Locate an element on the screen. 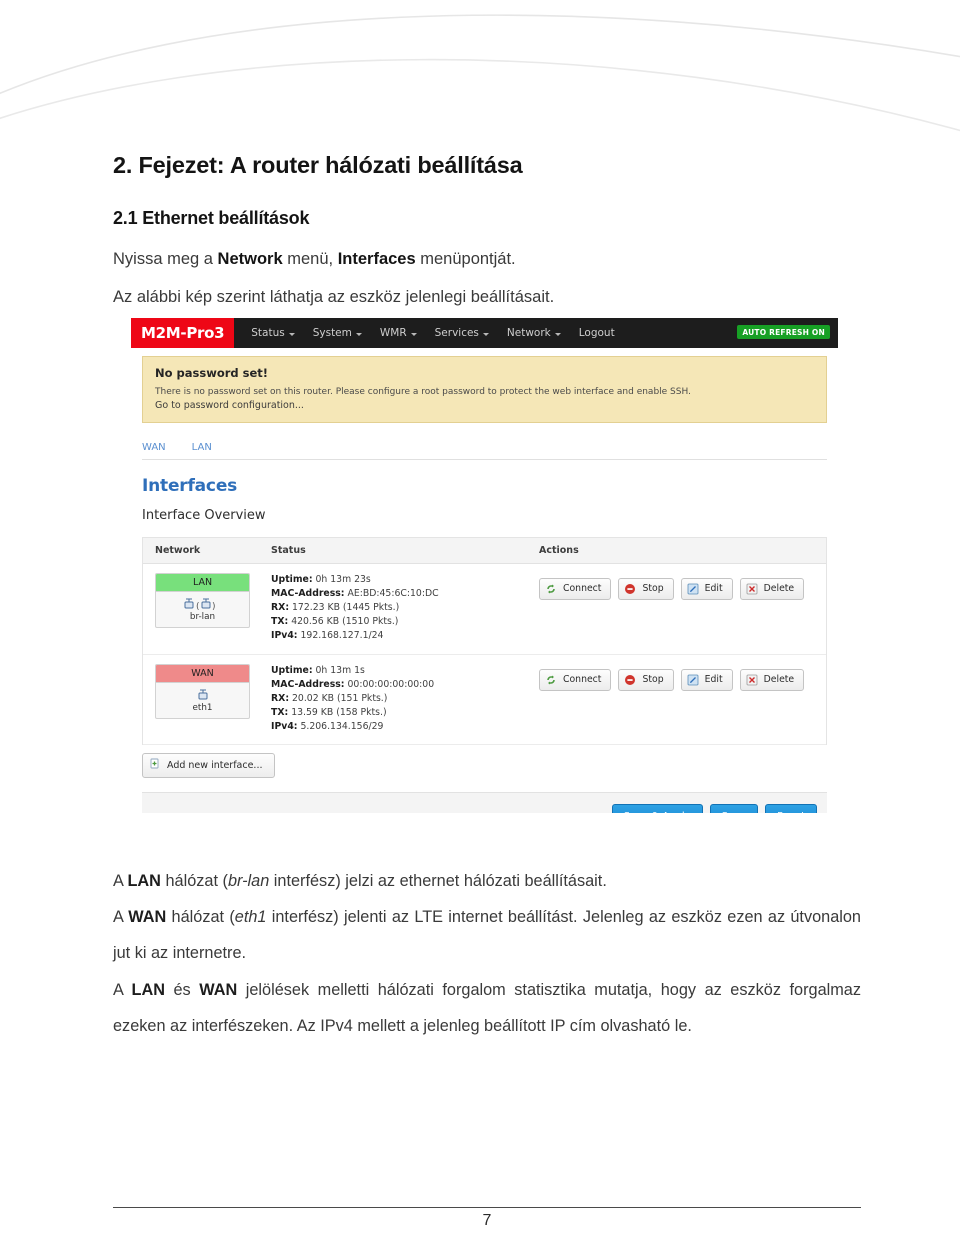 The width and height of the screenshot is (960, 1258). section-heading: 2.1 Ethernet beállítások is located at coordinates (211, 218).